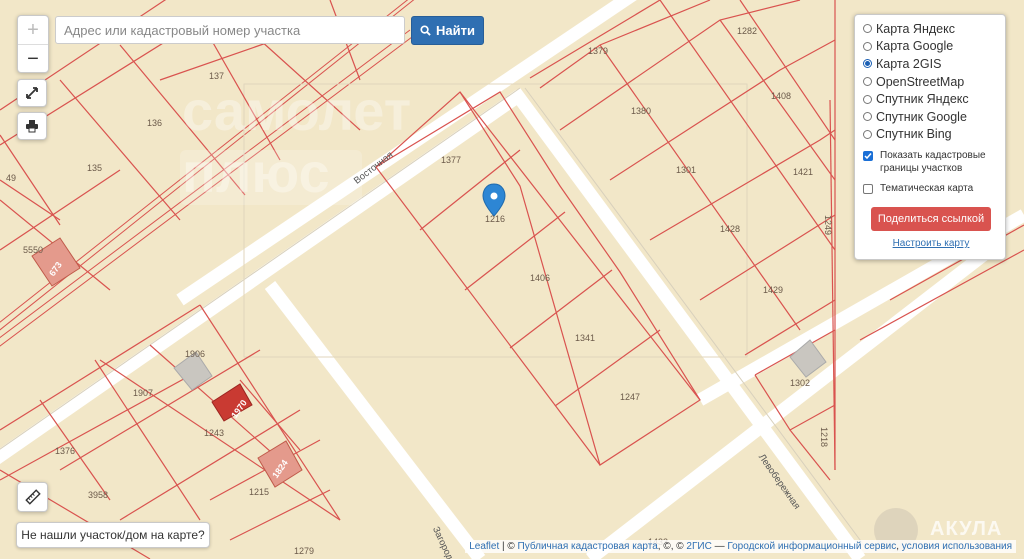 The image size is (1024, 559). What do you see at coordinates (915, 46) in the screenshot?
I see `layer-option-label: Карта Google` at bounding box center [915, 46].